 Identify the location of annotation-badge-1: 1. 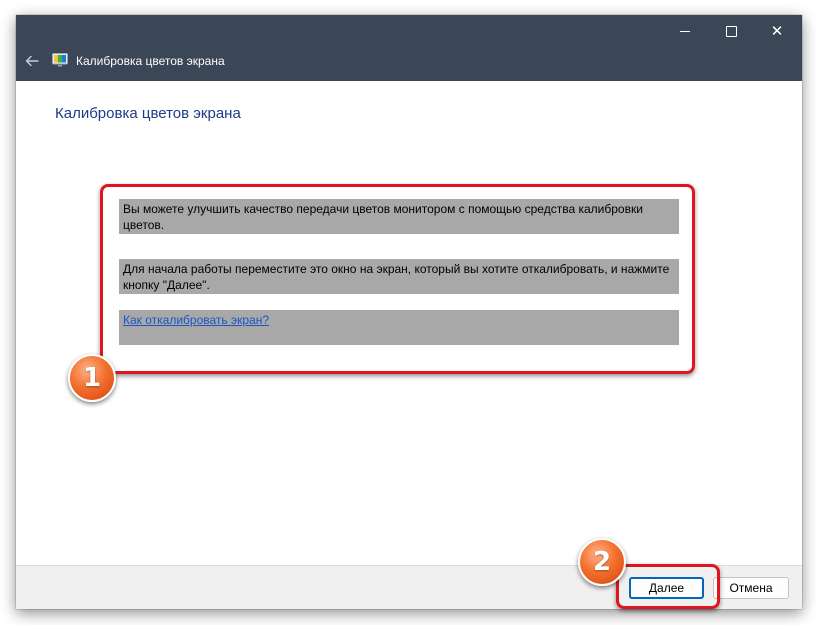
(92, 378).